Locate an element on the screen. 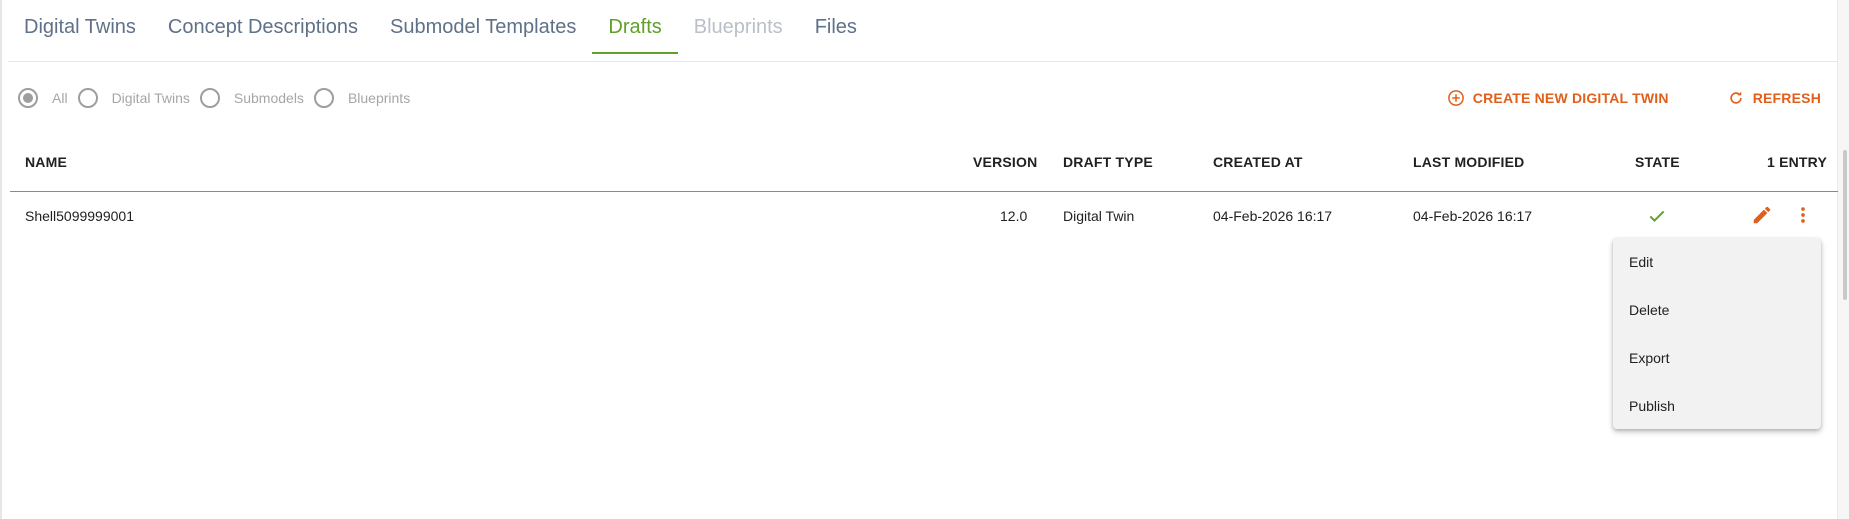 Image resolution: width=1849 pixels, height=519 pixels. menu-item-edit: Edit is located at coordinates (1717, 262).